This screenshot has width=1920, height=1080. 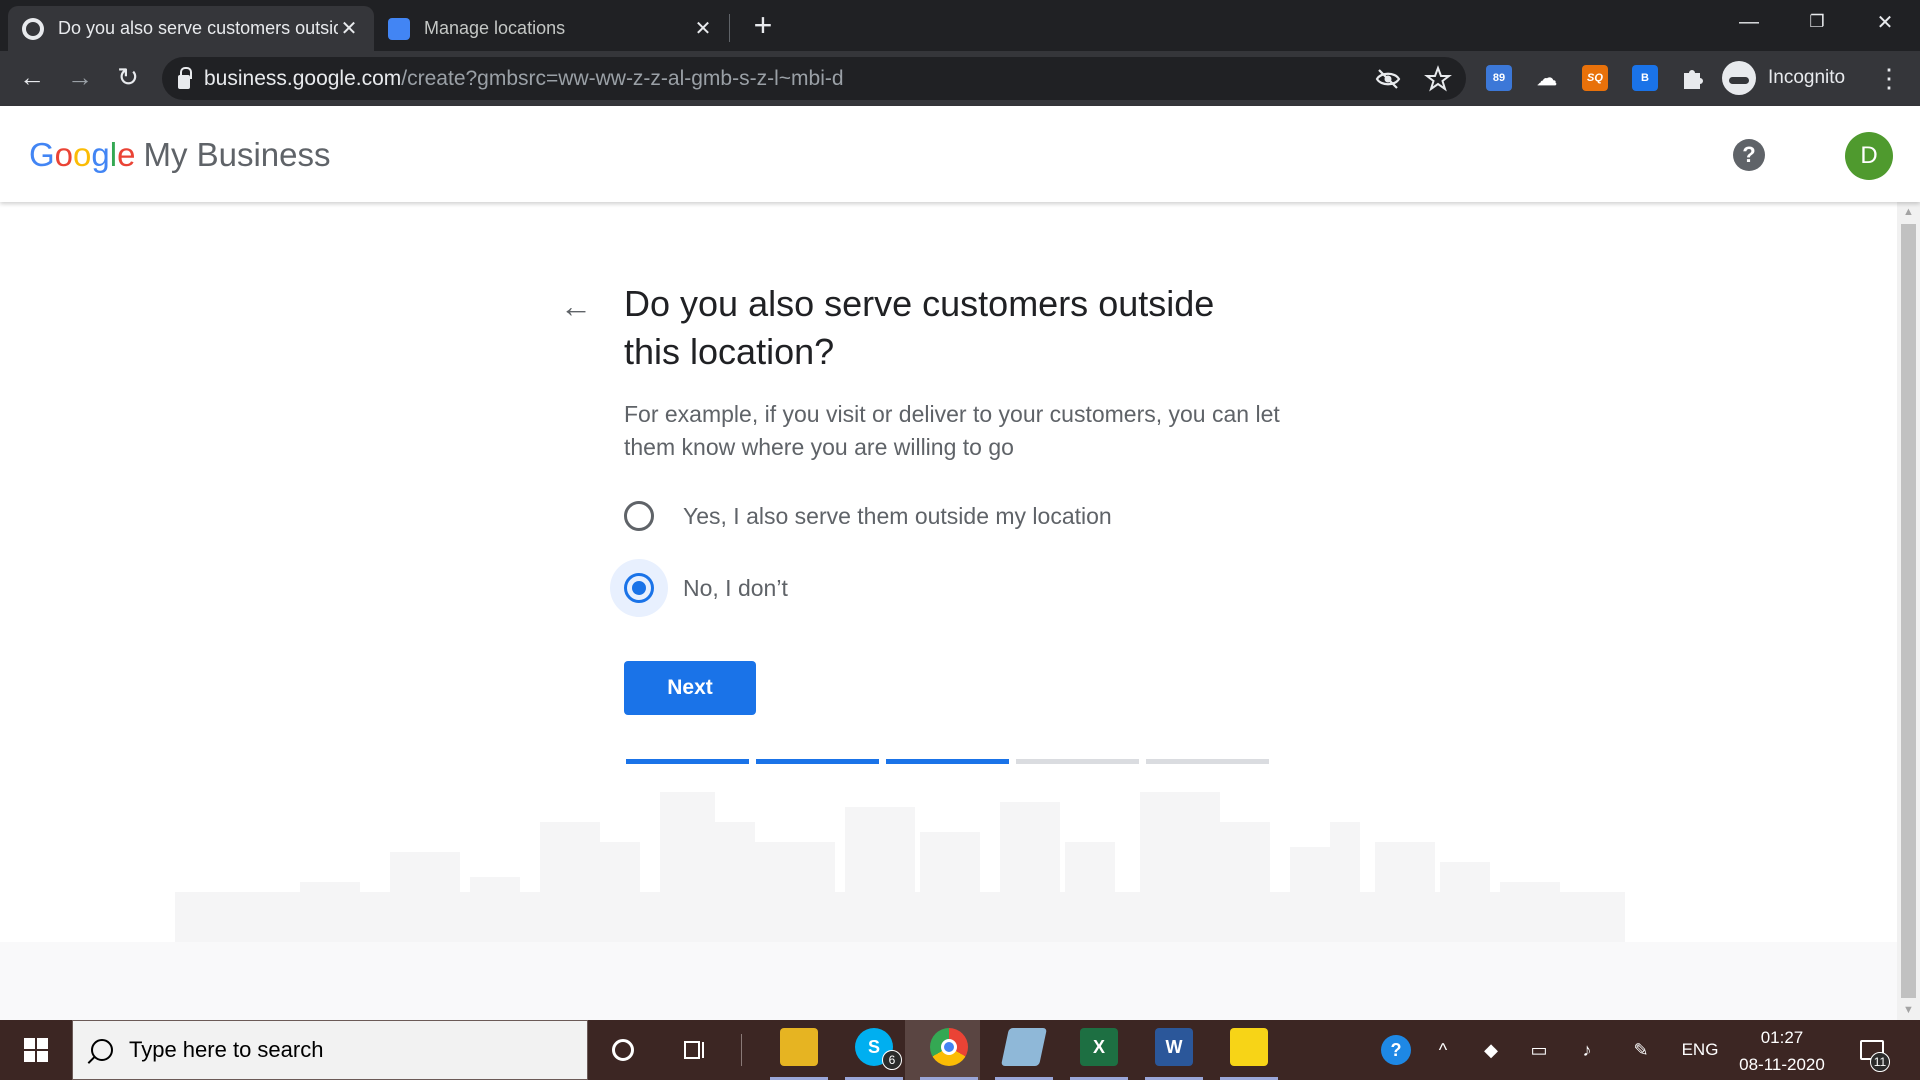 What do you see at coordinates (1491, 1050) in the screenshot?
I see `dropbox-icon: ◆` at bounding box center [1491, 1050].